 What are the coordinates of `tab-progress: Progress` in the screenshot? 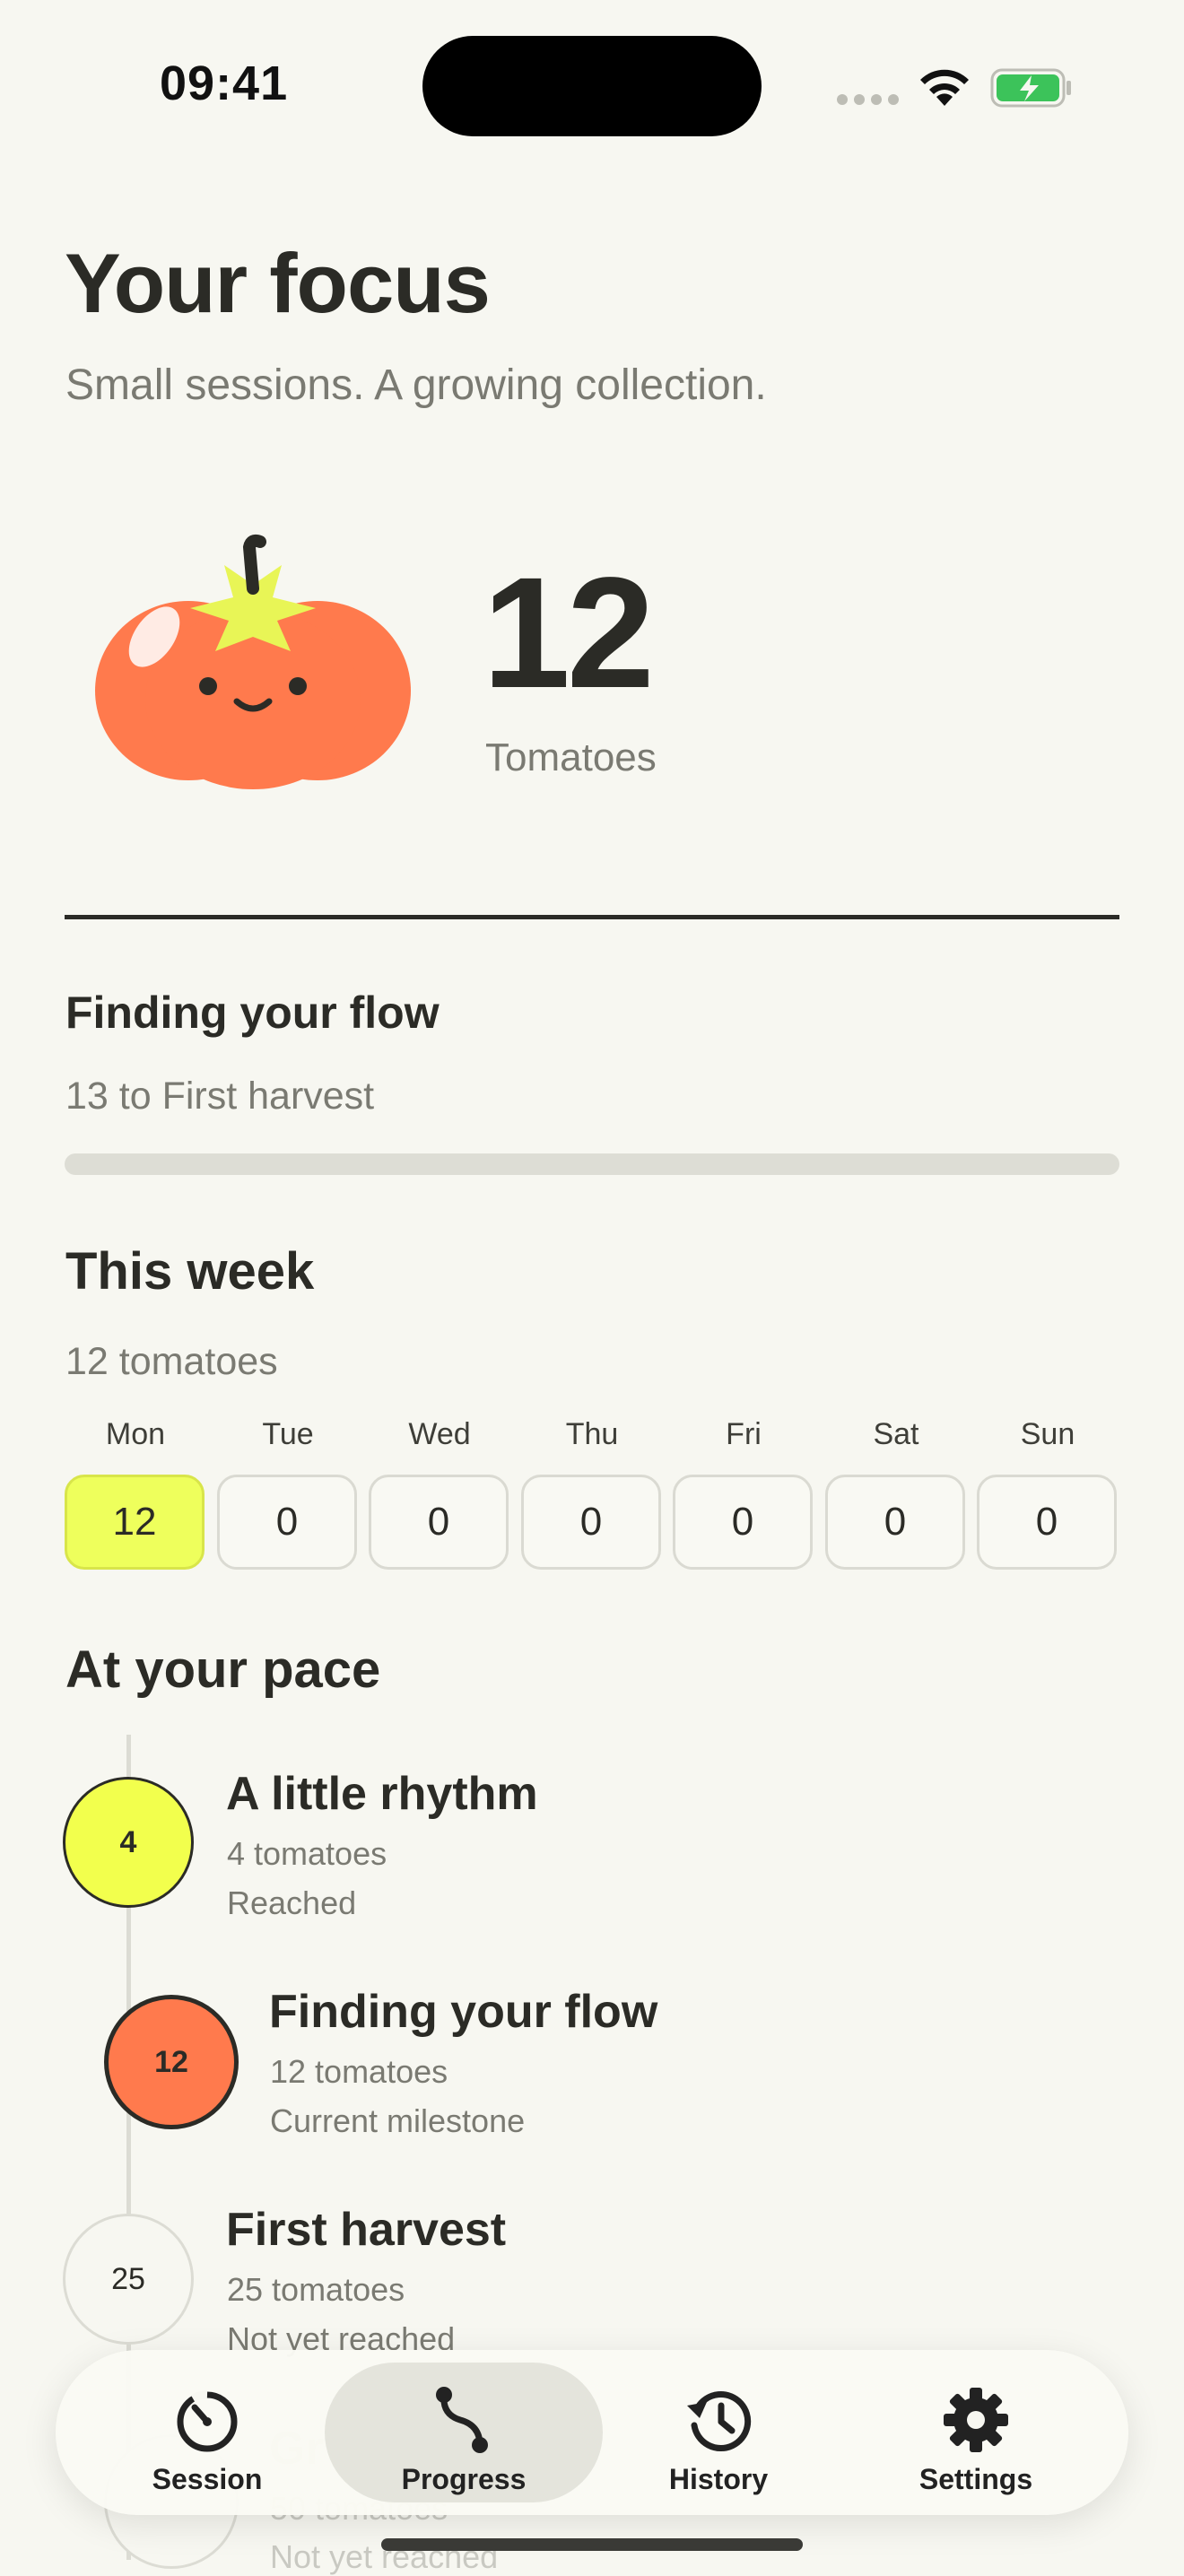 It's located at (464, 2432).